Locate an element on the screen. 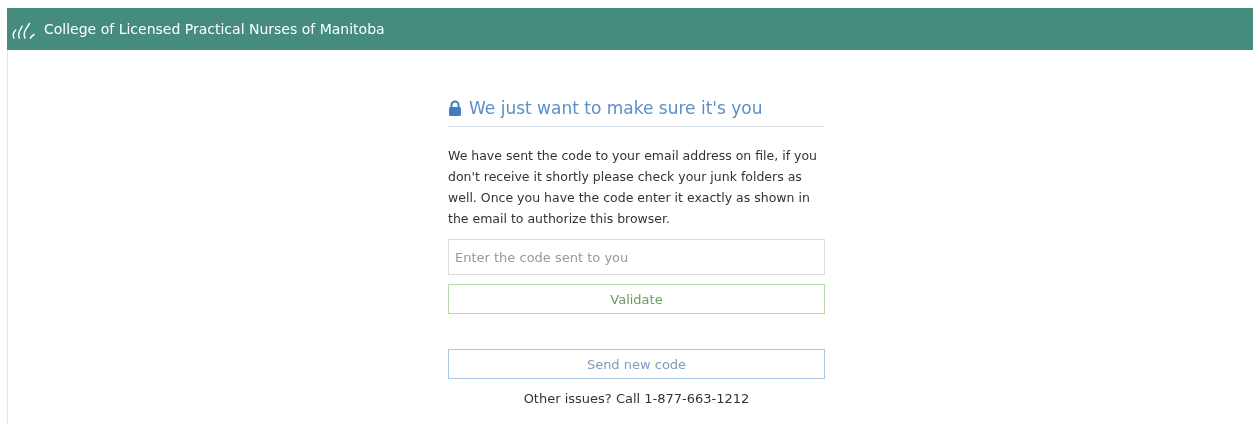  send-new-code-button: Send new code is located at coordinates (636, 364).